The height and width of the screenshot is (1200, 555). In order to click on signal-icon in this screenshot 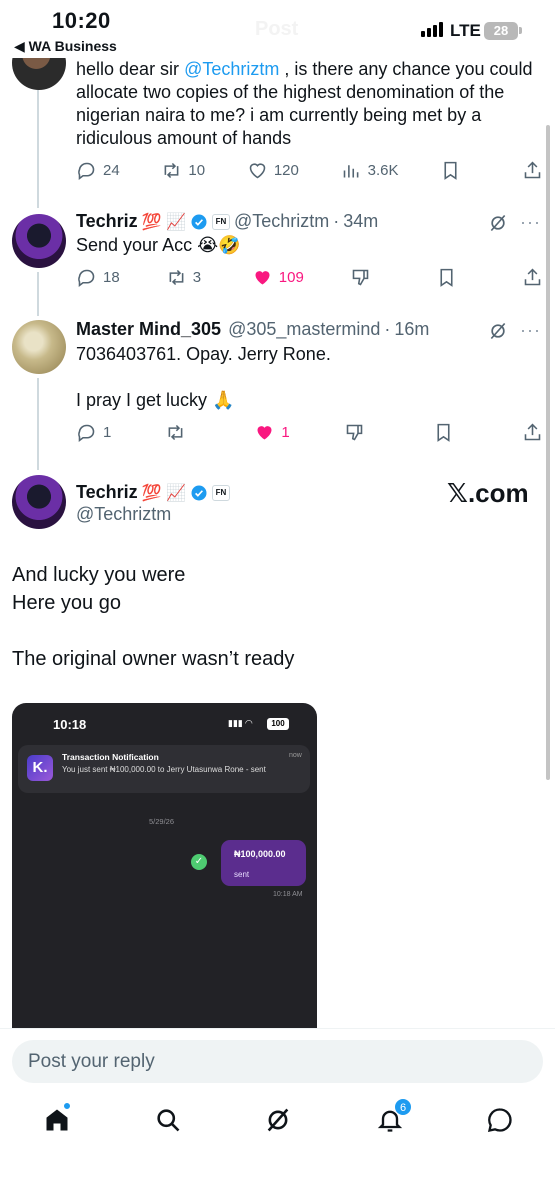, I will do `click(432, 29)`.